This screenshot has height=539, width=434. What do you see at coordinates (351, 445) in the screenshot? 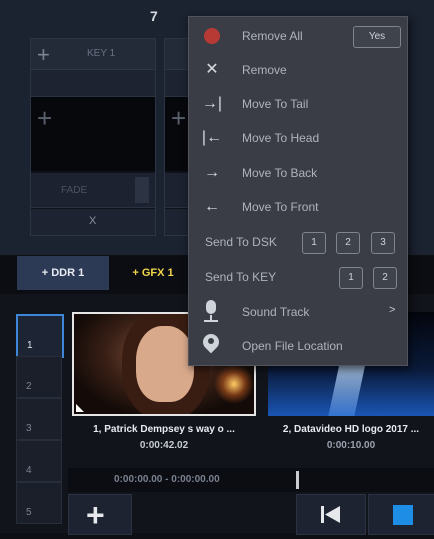
I see `clip-duration-2: 0:00:10.00` at bounding box center [351, 445].